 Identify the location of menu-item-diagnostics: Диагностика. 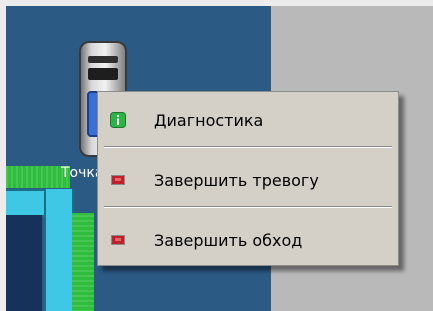
(248, 120).